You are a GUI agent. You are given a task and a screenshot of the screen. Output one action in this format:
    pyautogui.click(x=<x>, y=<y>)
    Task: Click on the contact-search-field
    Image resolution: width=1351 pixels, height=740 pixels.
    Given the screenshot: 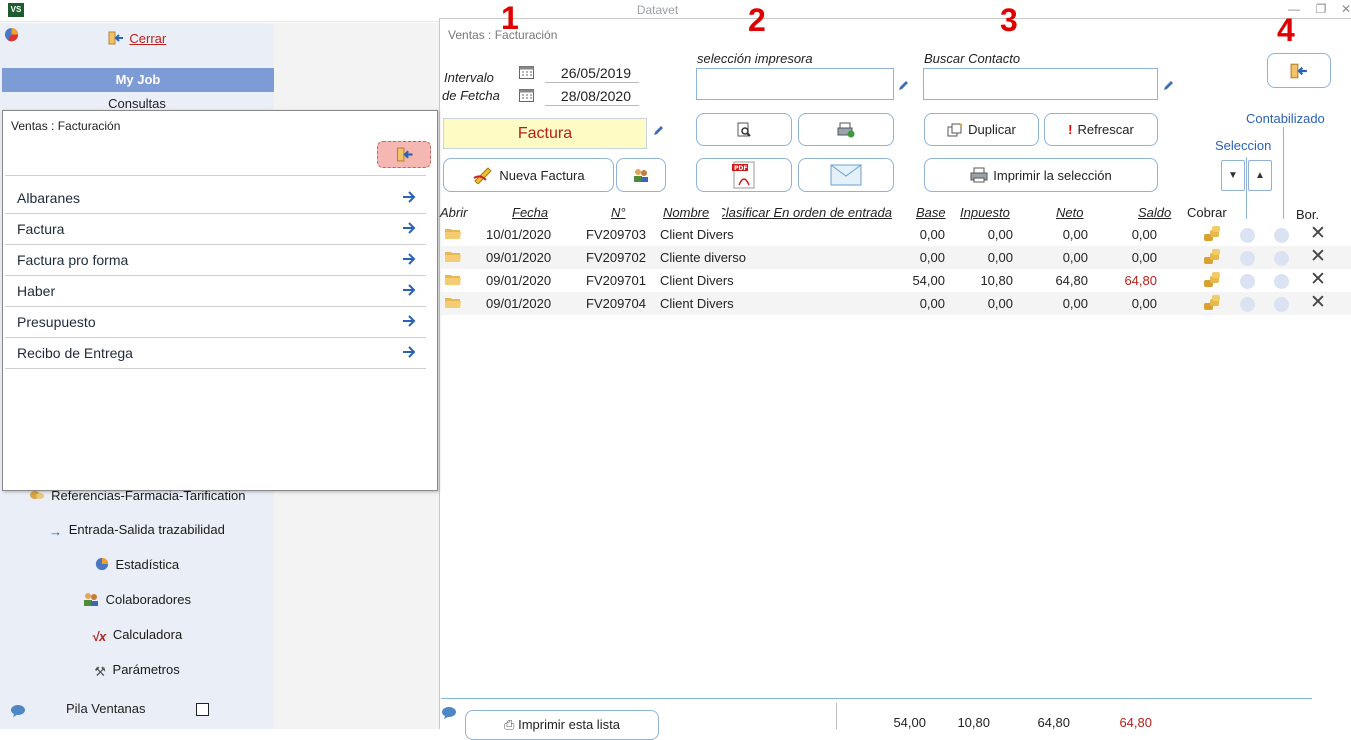 What is the action you would take?
    pyautogui.click(x=1040, y=84)
    